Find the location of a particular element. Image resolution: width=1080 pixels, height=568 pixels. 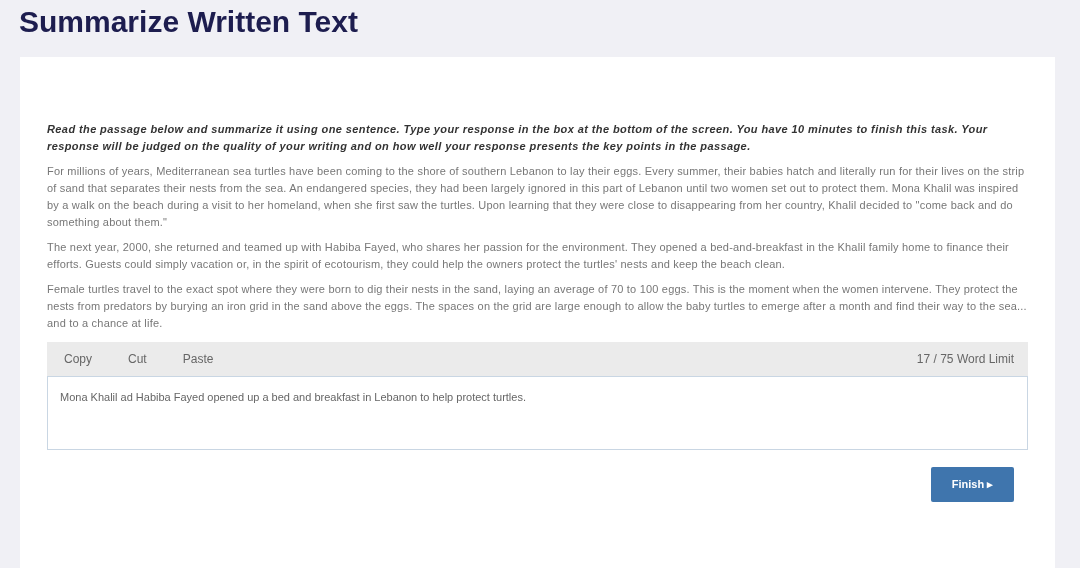

passage-paragraph: The next year, 2000, she returned and teamed up with Habiba Fayed, who shares her passion for the environment. They opened a bed-and-breakfast in the Khalil family home to finance their efforts. Guests could simply vacation or, in the spirit of ecotourism, they could help the owners protect the turtles' nests and keep the beach clean. is located at coordinates (528, 256).